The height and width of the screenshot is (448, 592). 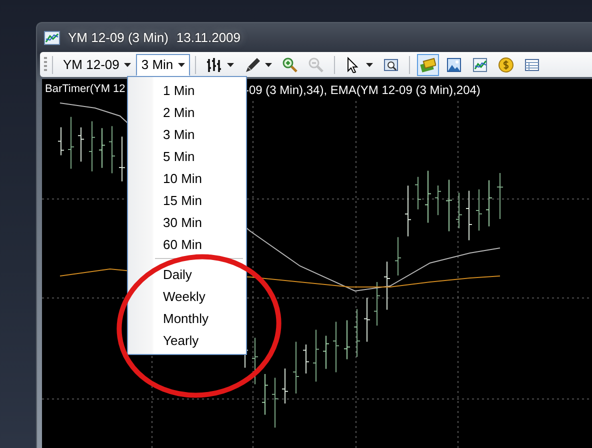 What do you see at coordinates (187, 134) in the screenshot?
I see `menu-item: 3 Min` at bounding box center [187, 134].